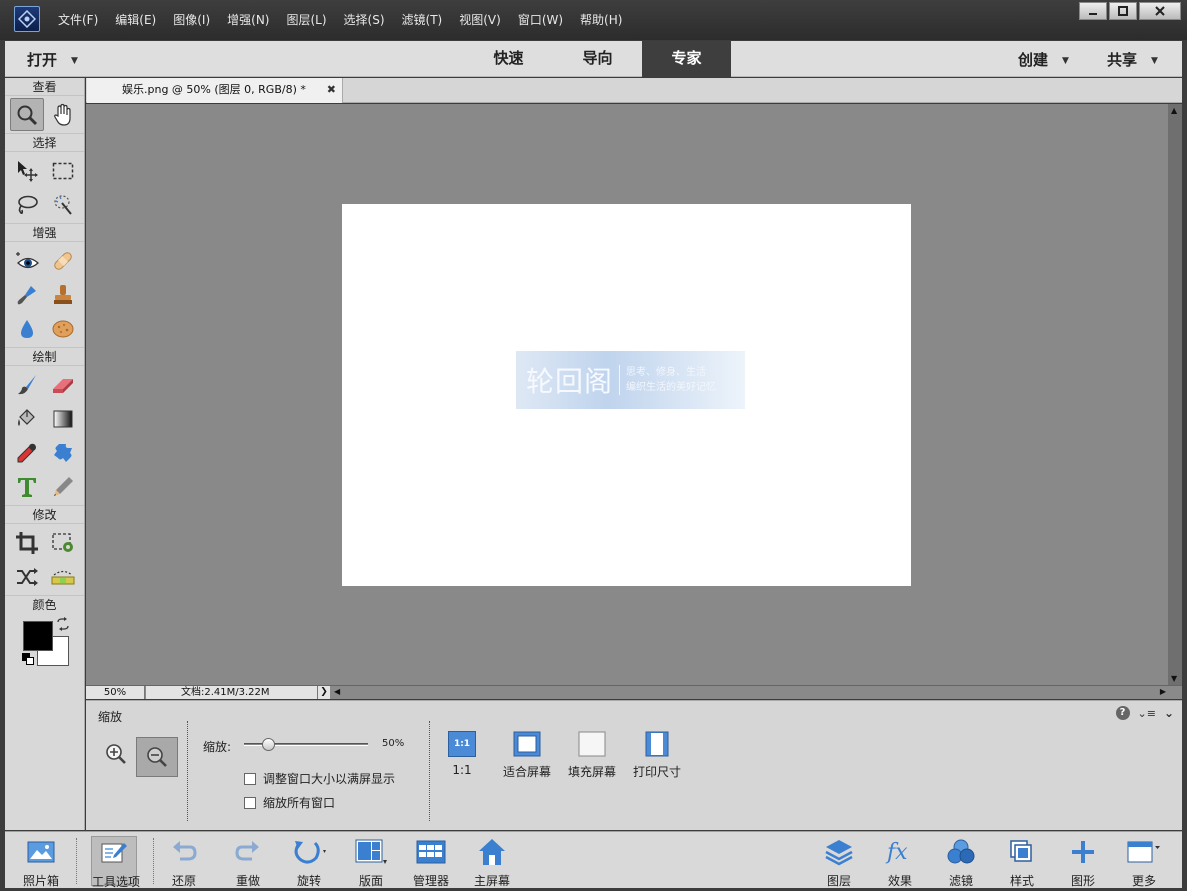 Image resolution: width=1187 pixels, height=891 pixels. Describe the element at coordinates (115, 692) in the screenshot. I see `status-zoom-field: 50%` at that location.